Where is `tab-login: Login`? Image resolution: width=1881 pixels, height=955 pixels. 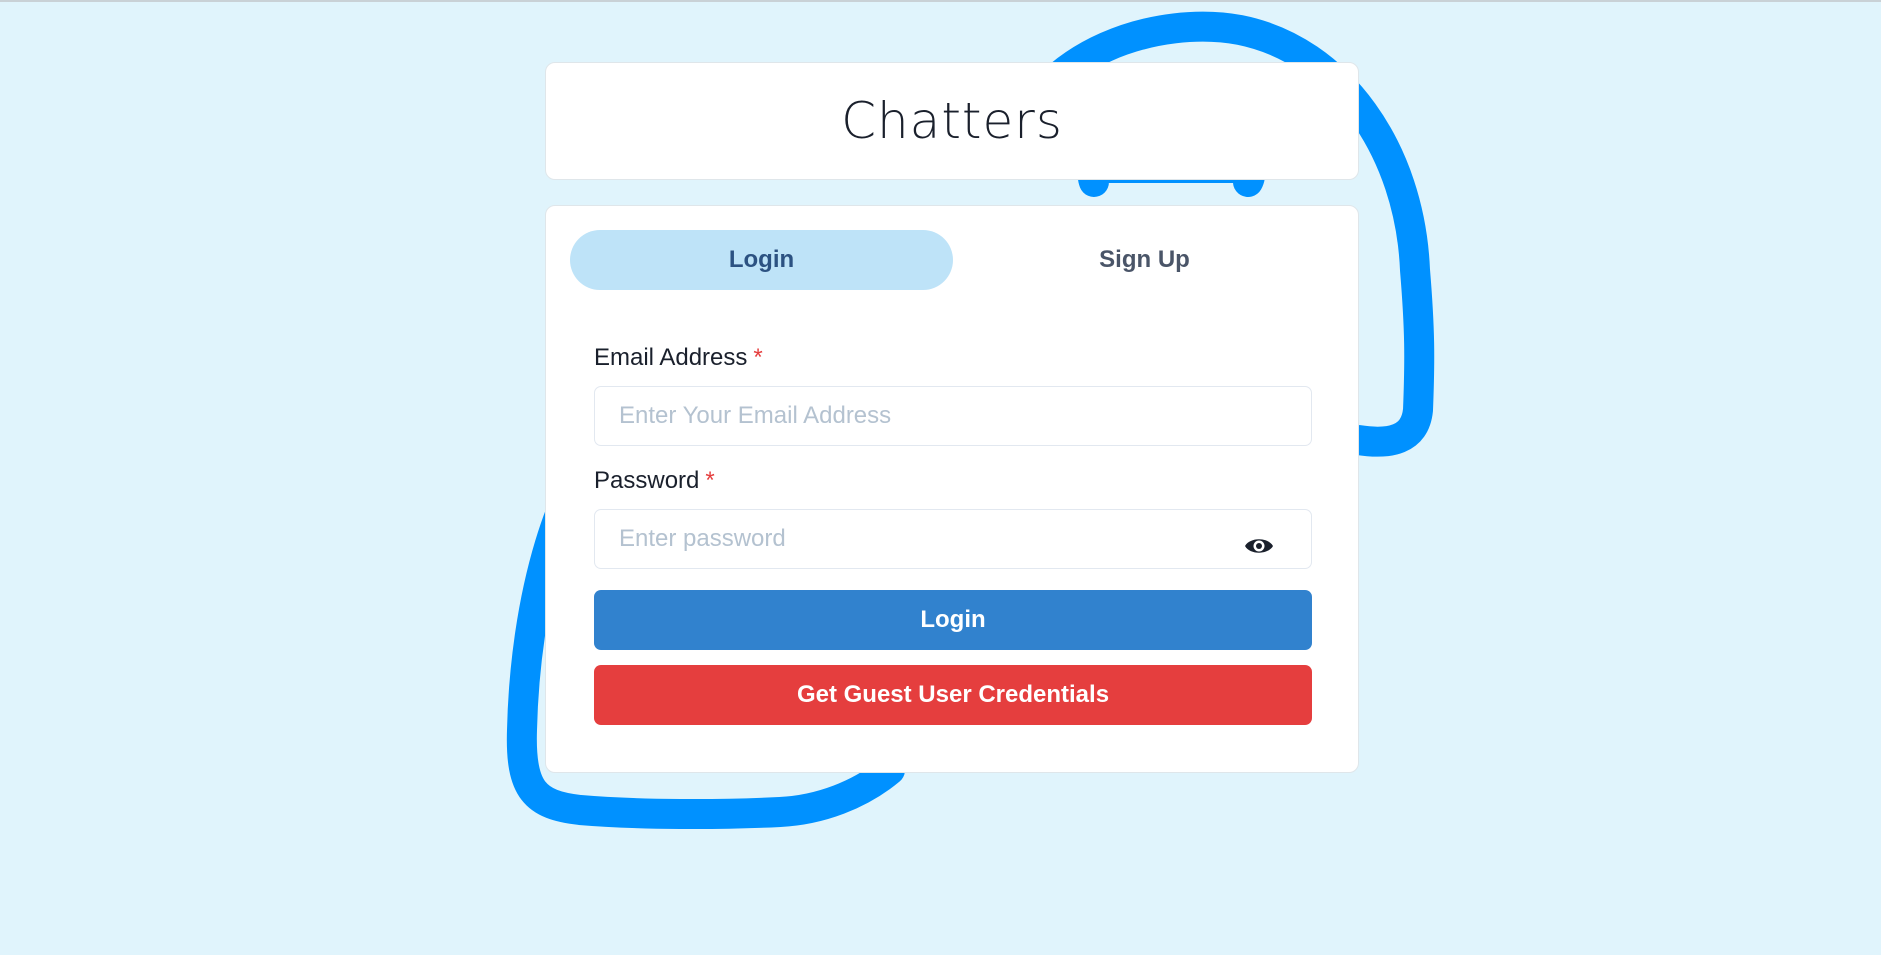
tab-login: Login is located at coordinates (761, 260).